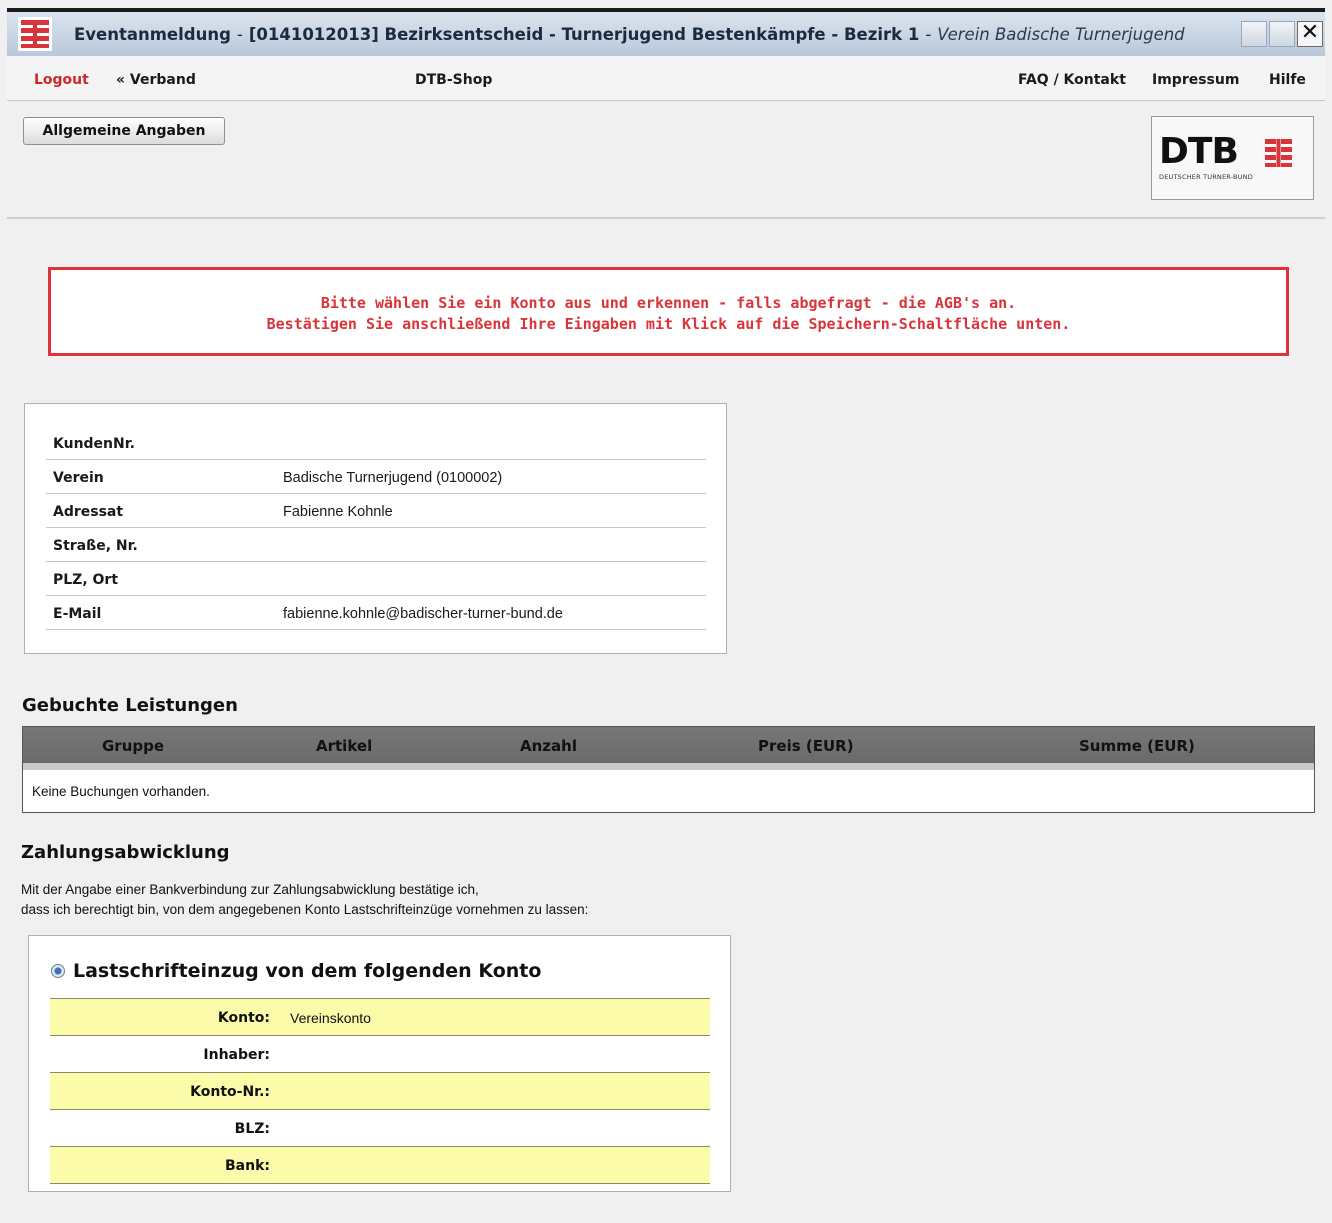 The height and width of the screenshot is (1223, 1332). I want to click on payment-heading: Zahlungsabwicklung, so click(125, 852).